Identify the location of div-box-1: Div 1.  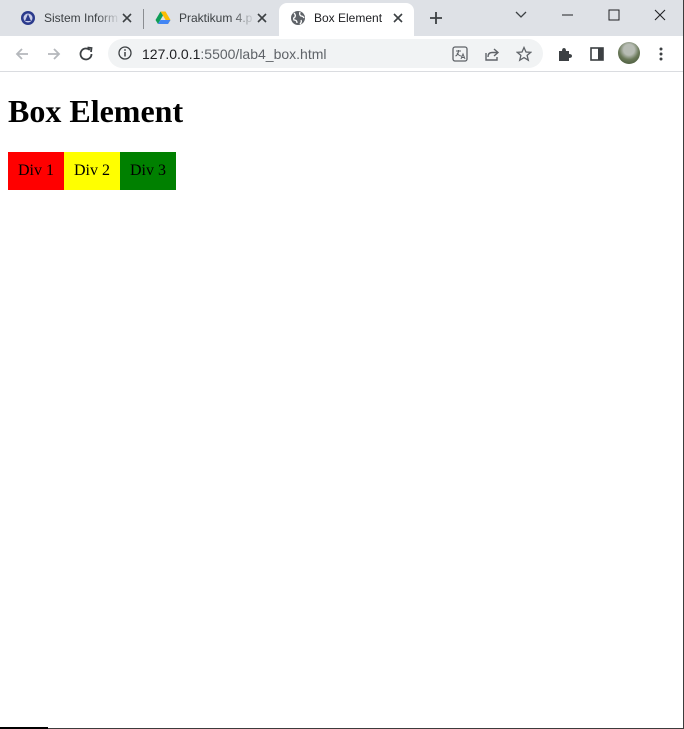
(36, 171).